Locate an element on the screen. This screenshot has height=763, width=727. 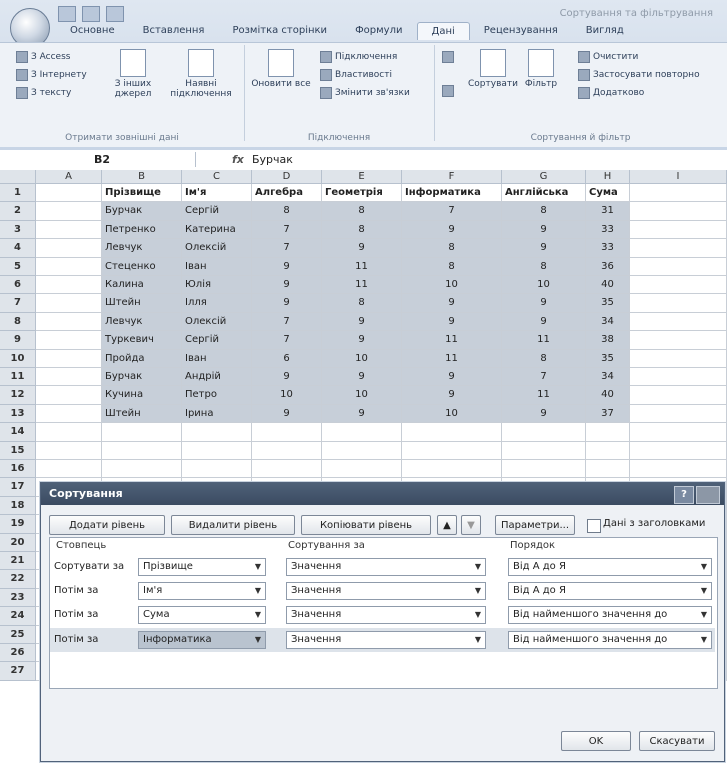
cell: 10 is located at coordinates (362, 358).